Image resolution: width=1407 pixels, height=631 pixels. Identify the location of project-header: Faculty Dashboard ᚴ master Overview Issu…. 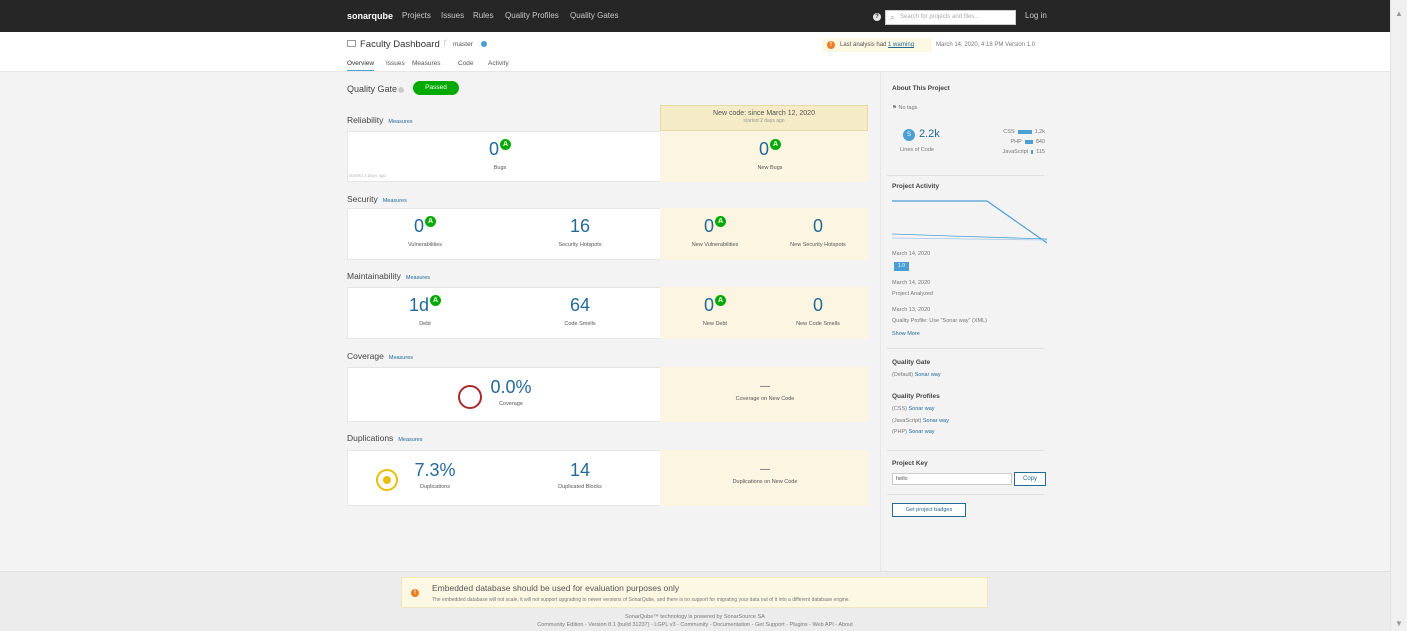
(695, 52).